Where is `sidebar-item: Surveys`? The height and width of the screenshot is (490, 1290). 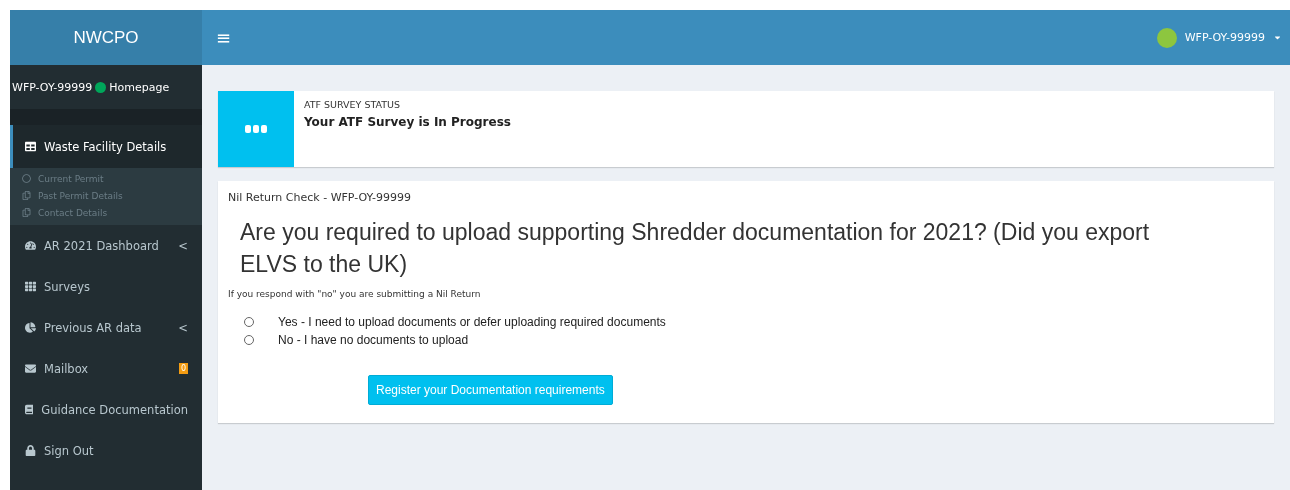
sidebar-item: Surveys is located at coordinates (106, 286).